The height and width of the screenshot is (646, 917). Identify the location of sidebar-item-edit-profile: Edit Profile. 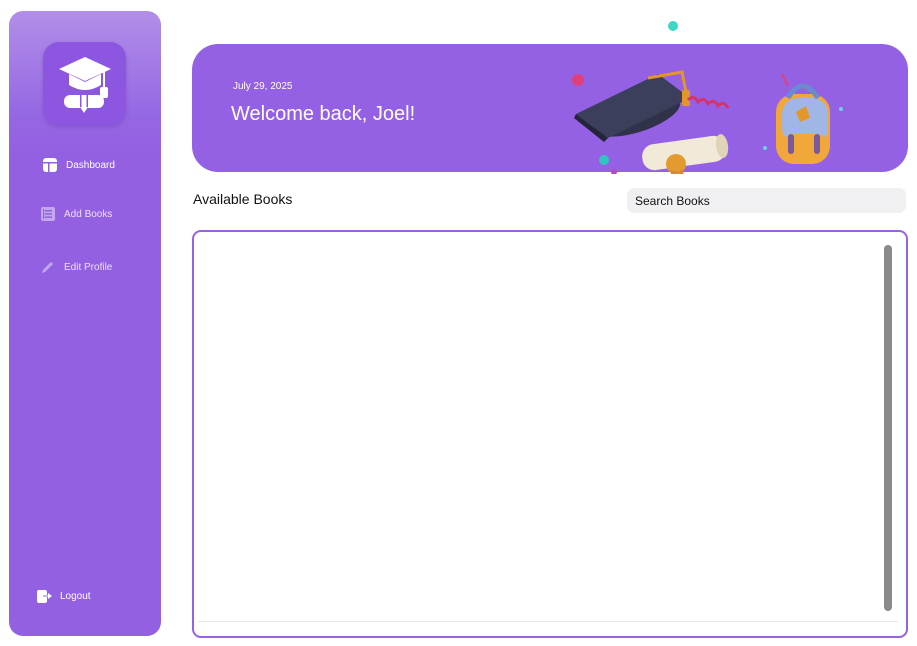
(76, 267).